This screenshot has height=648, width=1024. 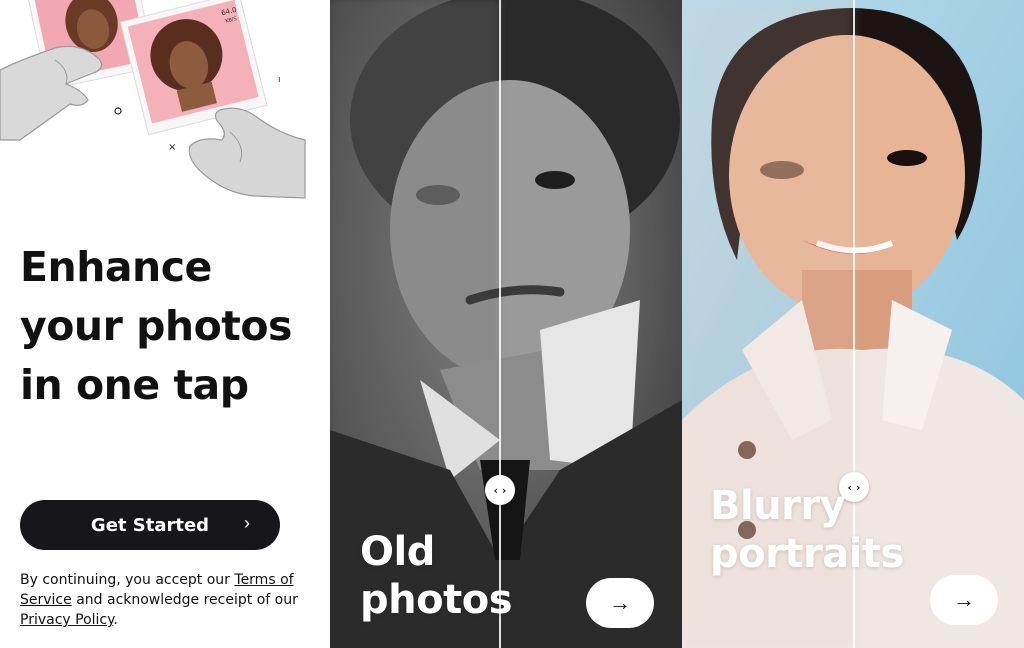 I want to click on get-started-label: Get Started, so click(x=150, y=525).